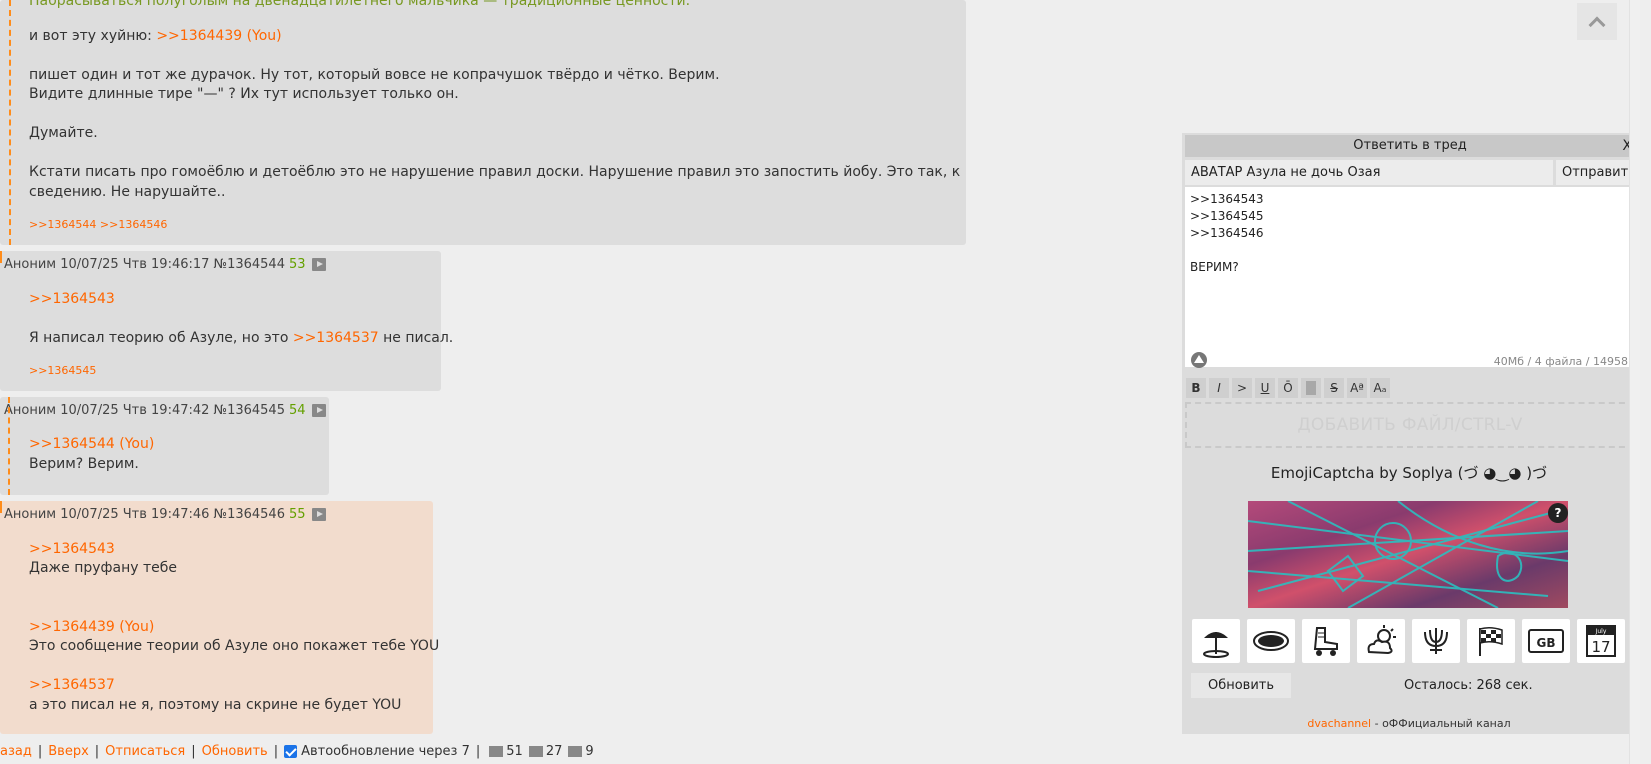 The width and height of the screenshot is (1651, 764). Describe the element at coordinates (554, 751) in the screenshot. I see `images-count: 27` at that location.